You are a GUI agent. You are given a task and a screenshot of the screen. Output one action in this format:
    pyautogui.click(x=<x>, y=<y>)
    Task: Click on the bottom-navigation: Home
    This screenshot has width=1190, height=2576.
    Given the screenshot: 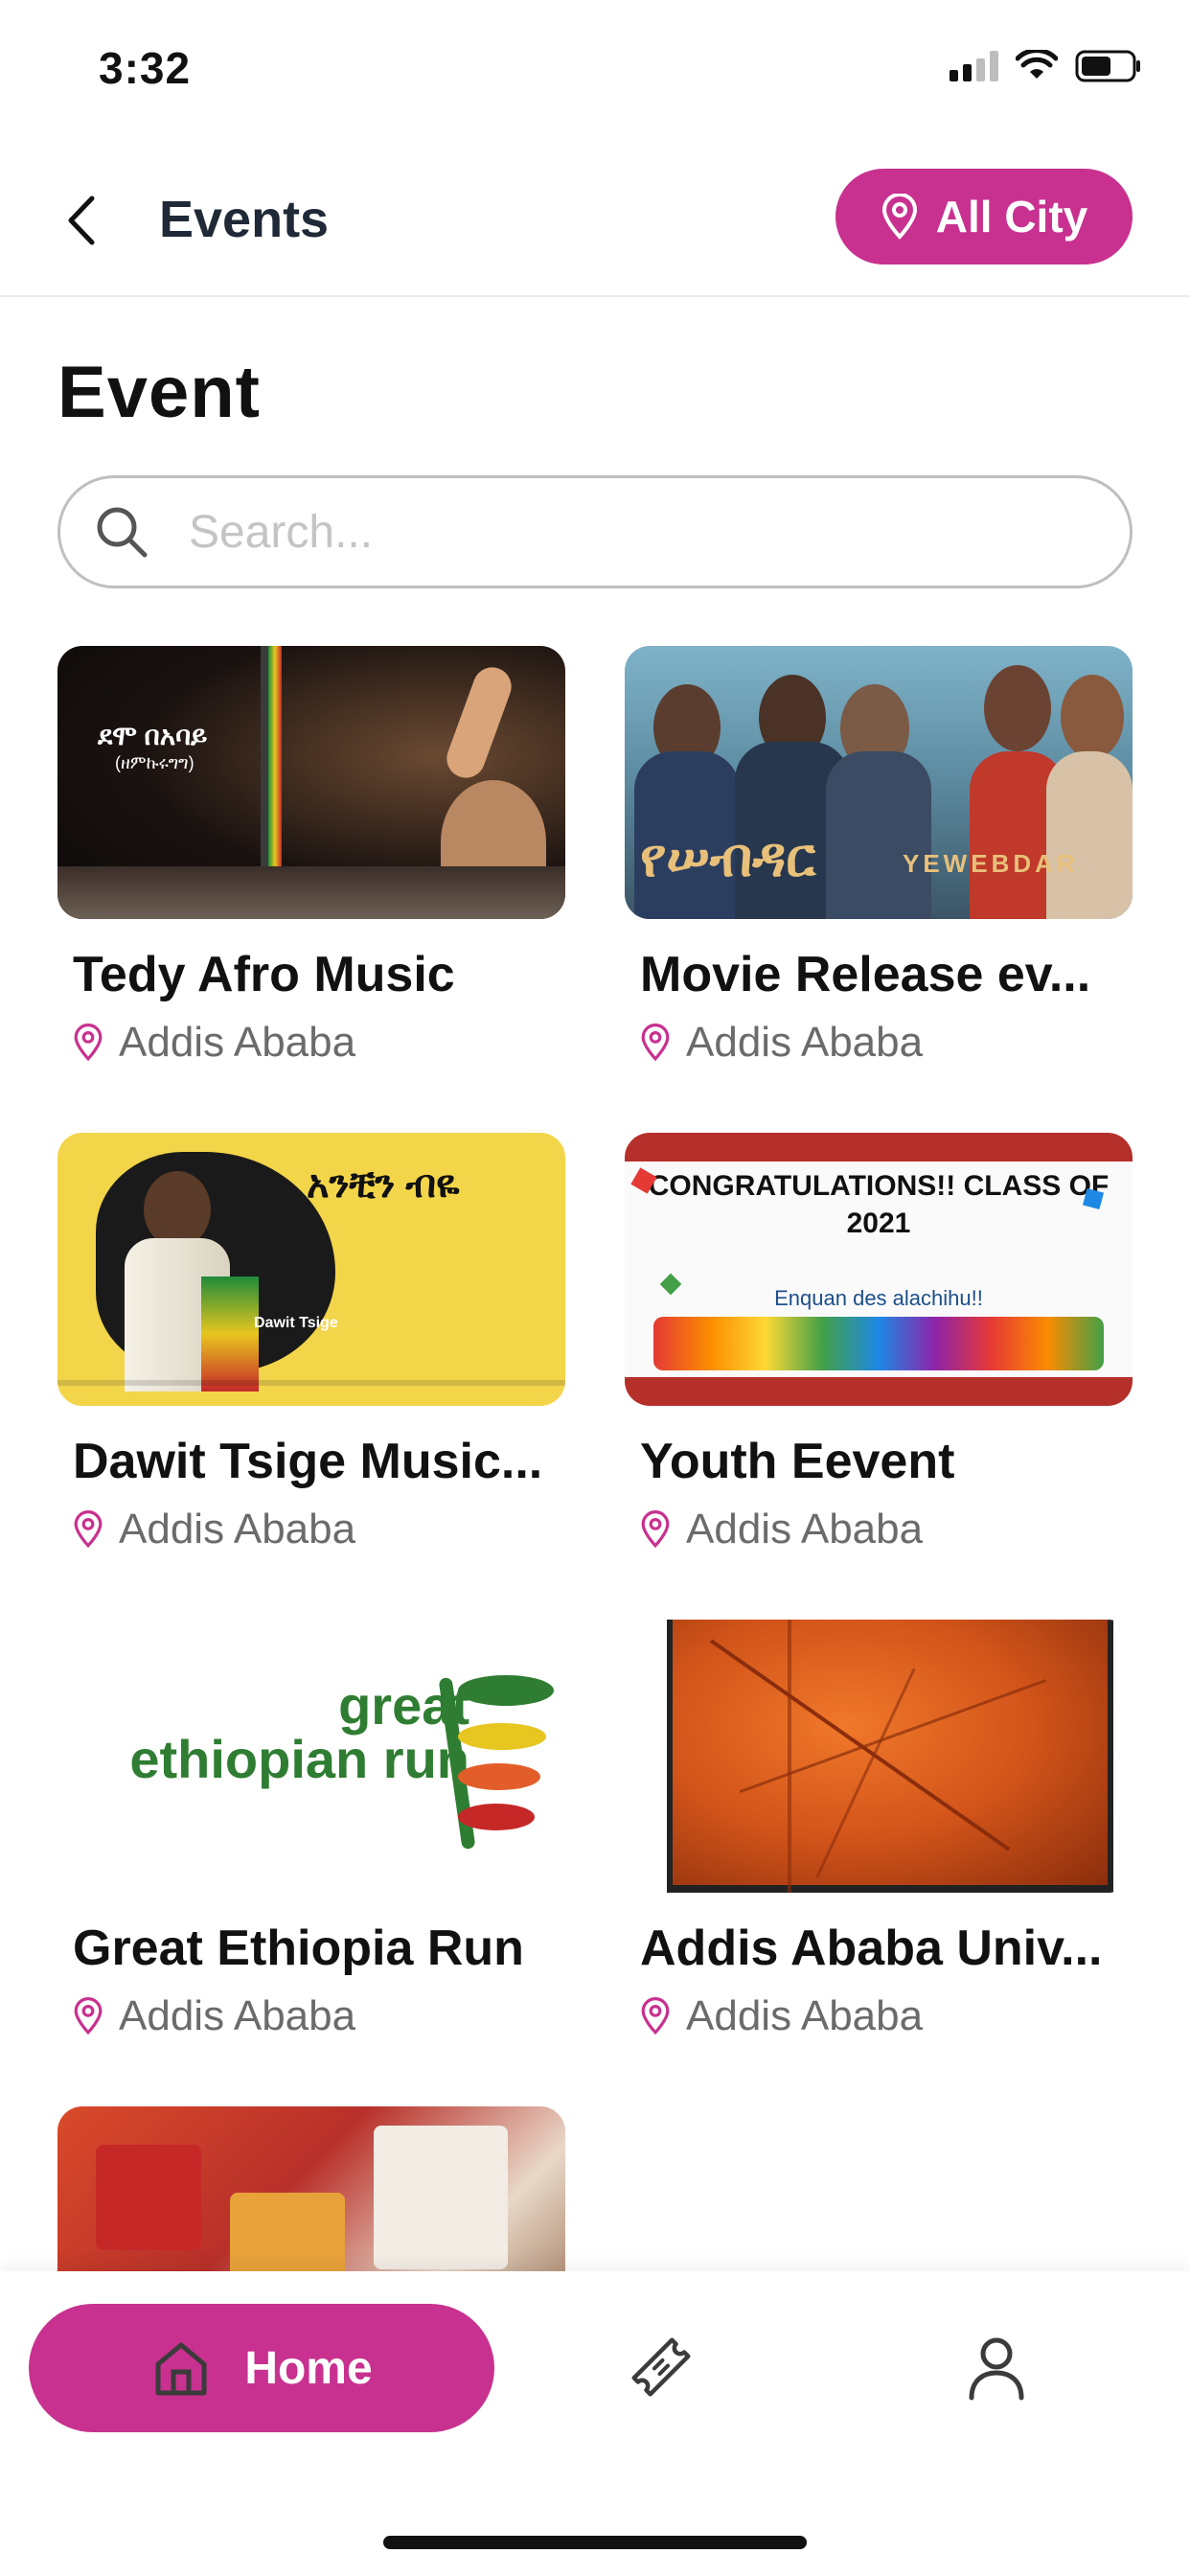 What is the action you would take?
    pyautogui.click(x=595, y=2423)
    